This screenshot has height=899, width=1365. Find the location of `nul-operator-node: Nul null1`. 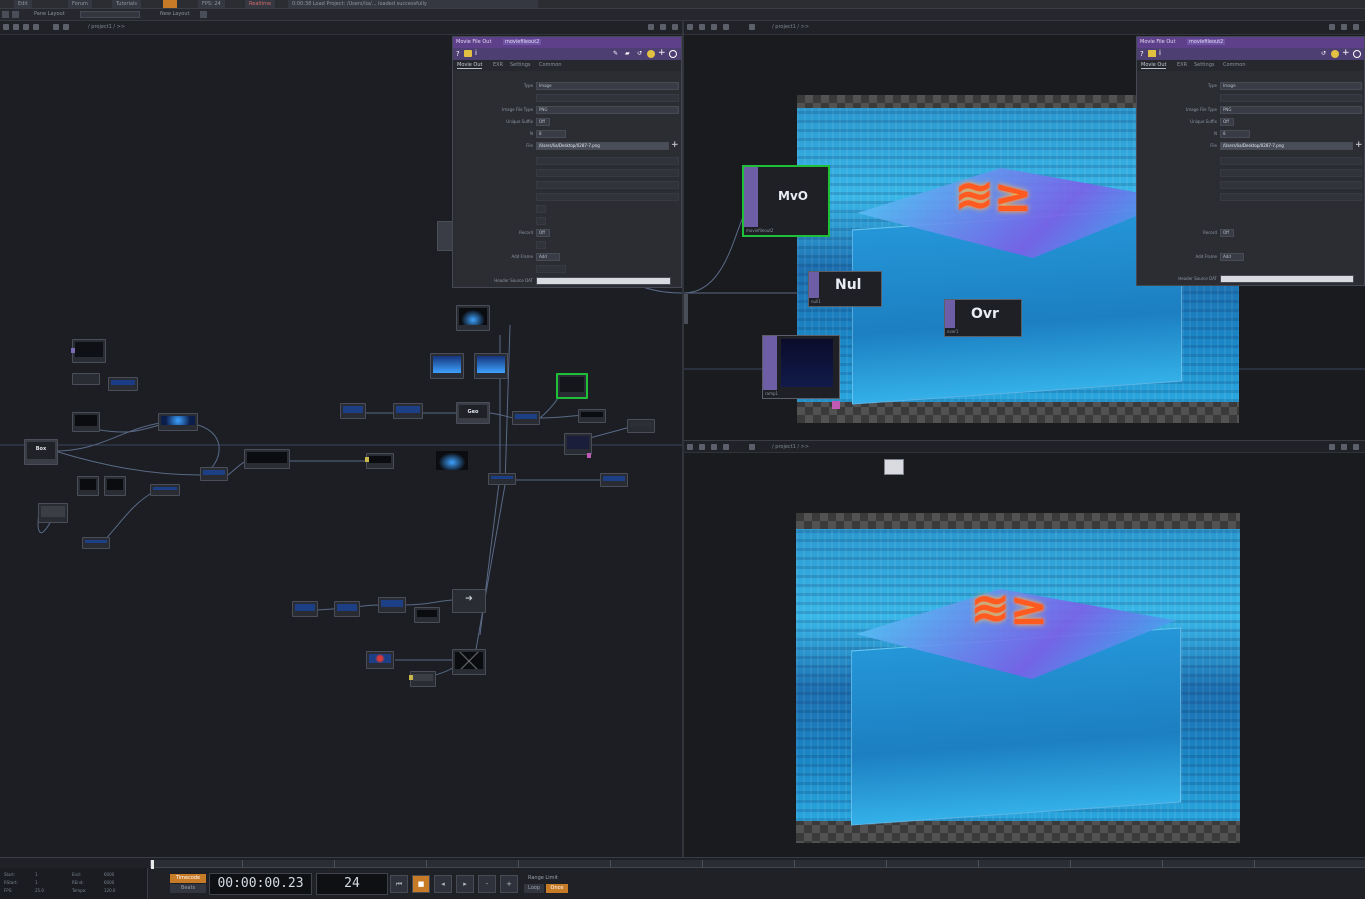

nul-operator-node: Nul null1 is located at coordinates (845, 289).